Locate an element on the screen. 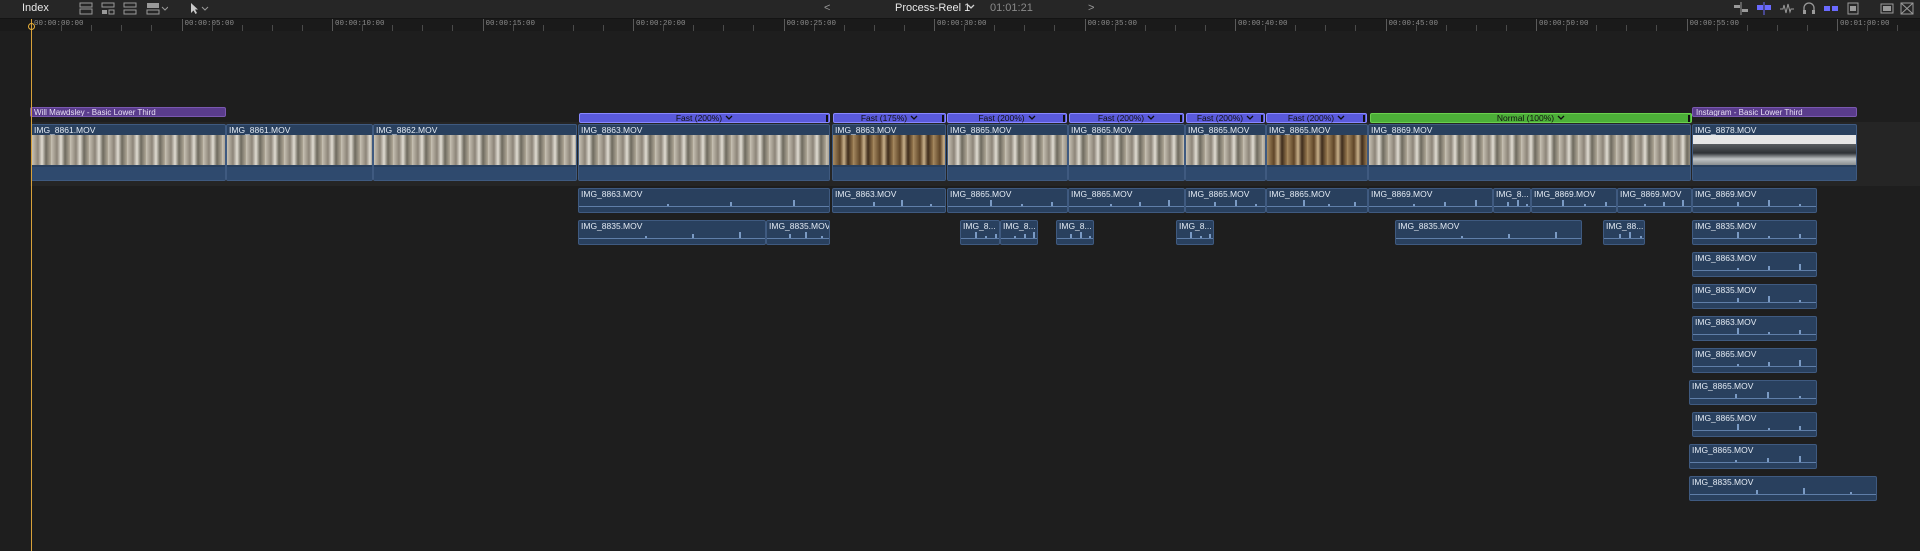 The image size is (1920, 551). solo-icon is located at coordinates (1831, 8).